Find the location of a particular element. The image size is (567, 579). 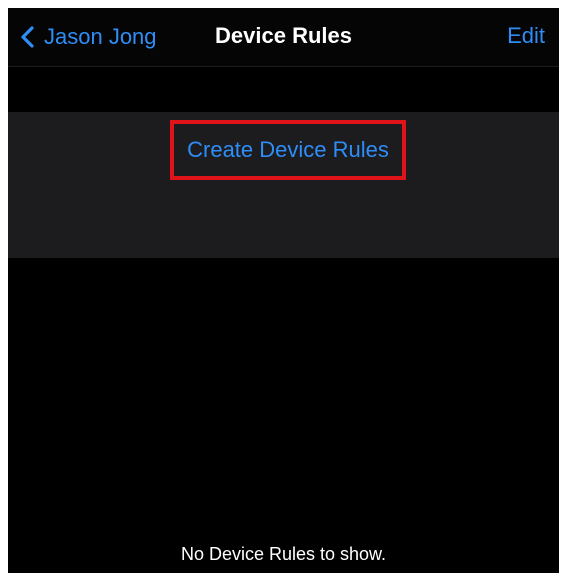

chevron-left-icon is located at coordinates (27, 37).